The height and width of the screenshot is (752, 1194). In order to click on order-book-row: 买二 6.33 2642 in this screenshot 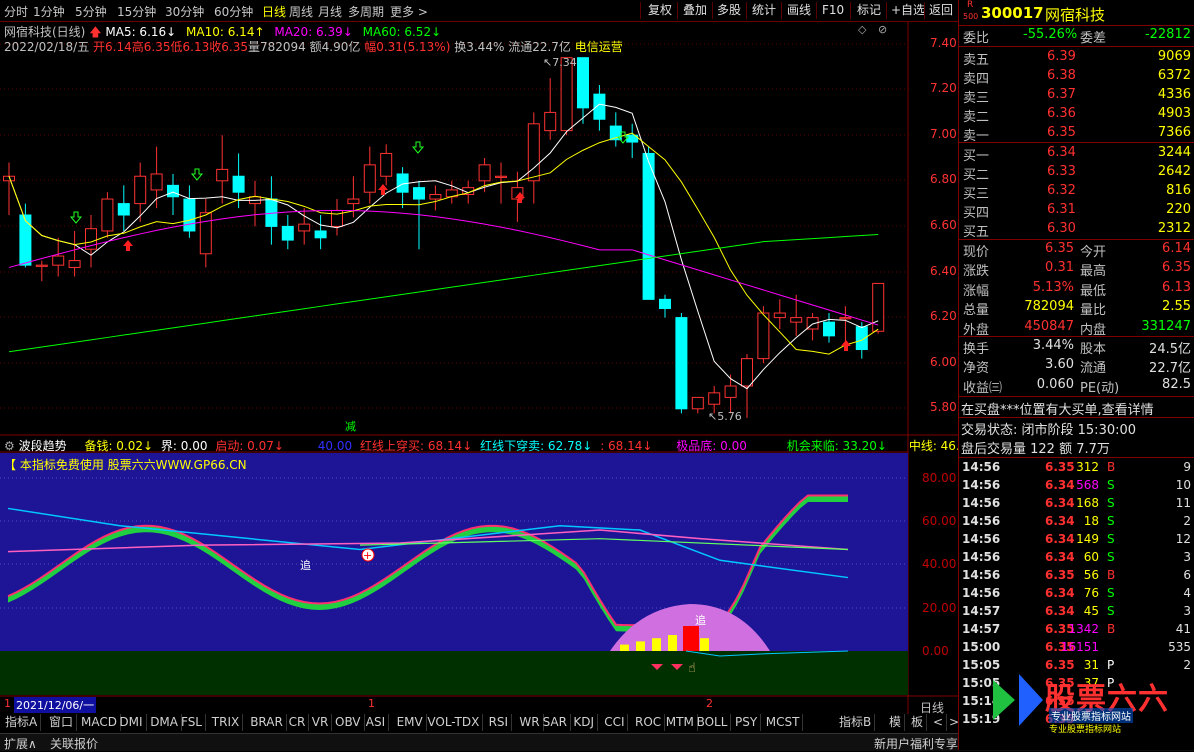, I will do `click(1076, 173)`.